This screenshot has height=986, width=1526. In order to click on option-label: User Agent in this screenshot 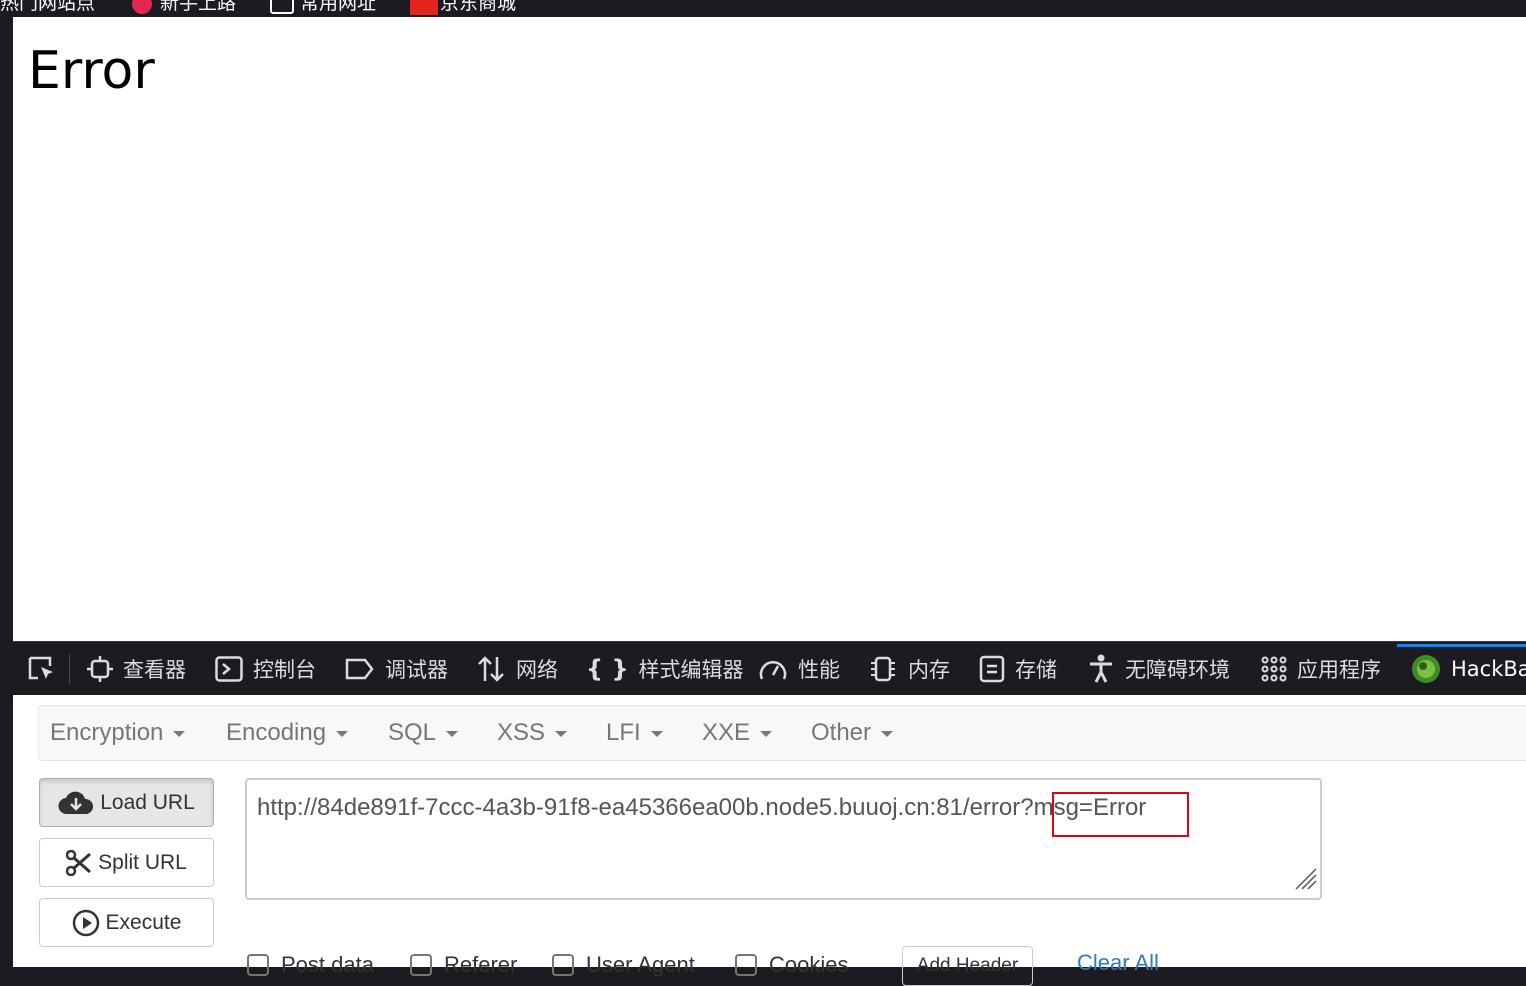, I will do `click(640, 964)`.